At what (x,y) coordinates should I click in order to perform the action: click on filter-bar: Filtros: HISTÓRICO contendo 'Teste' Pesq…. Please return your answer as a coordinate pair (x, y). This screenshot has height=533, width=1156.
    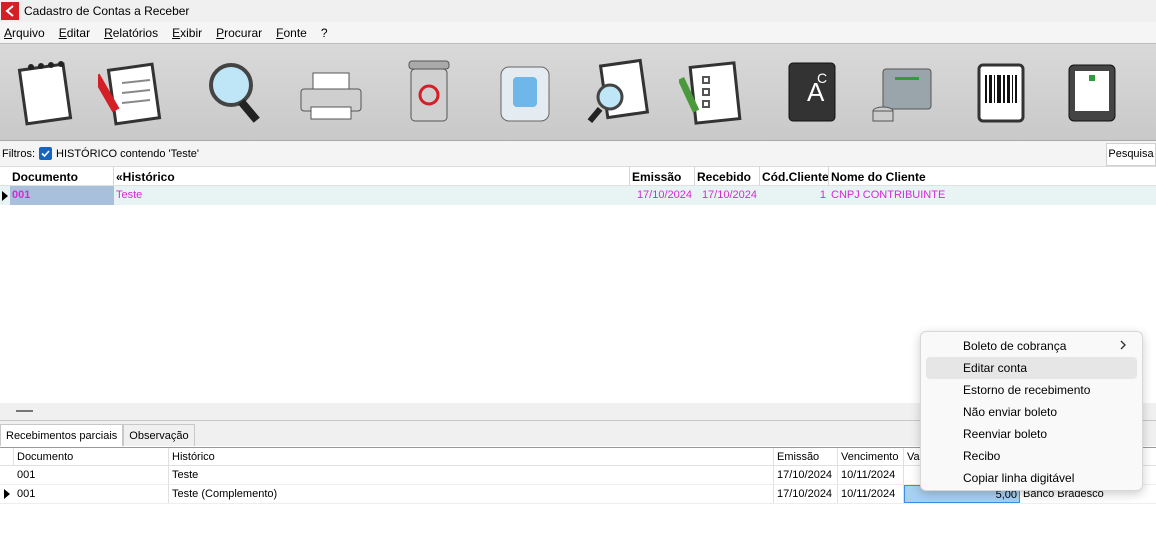
    Looking at the image, I should click on (578, 154).